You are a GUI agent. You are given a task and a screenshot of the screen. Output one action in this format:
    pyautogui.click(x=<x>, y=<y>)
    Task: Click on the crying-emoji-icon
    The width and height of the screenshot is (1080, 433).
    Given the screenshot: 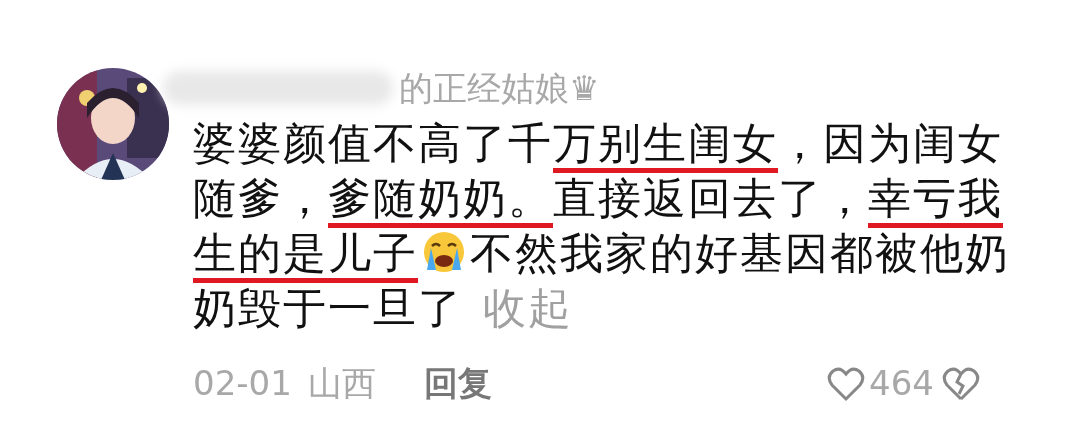 What is the action you would take?
    pyautogui.click(x=444, y=252)
    